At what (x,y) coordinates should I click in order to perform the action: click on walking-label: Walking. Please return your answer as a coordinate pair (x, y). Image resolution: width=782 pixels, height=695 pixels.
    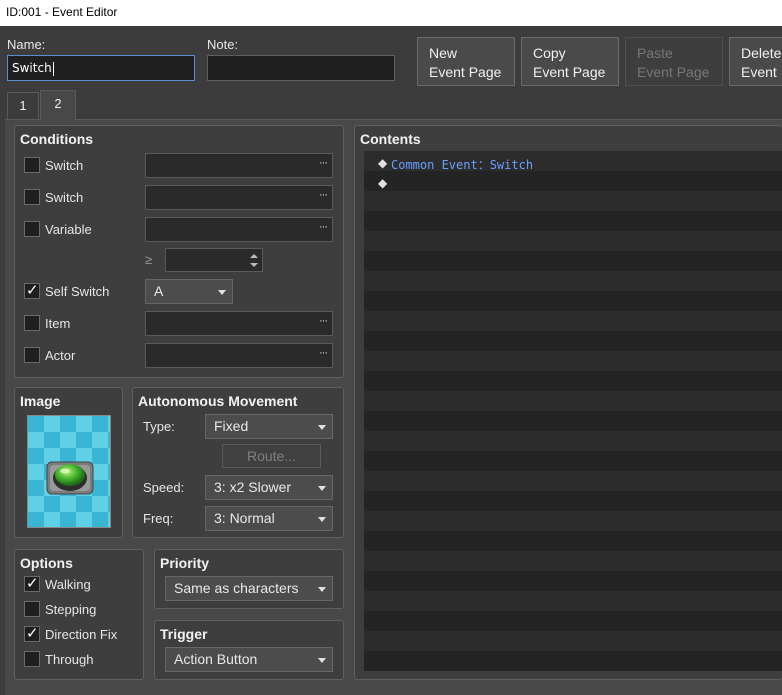
    Looking at the image, I should click on (68, 584).